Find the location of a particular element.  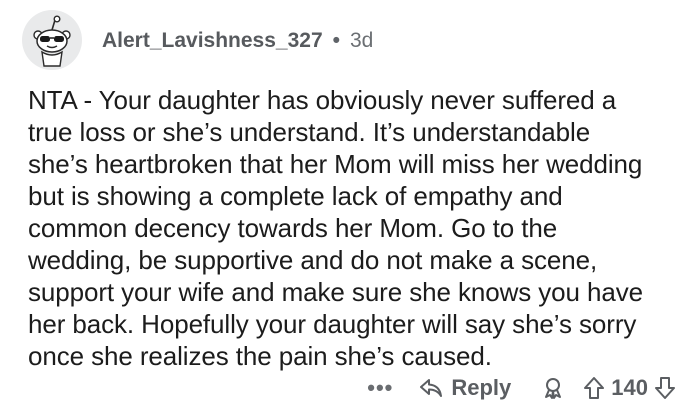

comment-age: 3d is located at coordinates (362, 40).